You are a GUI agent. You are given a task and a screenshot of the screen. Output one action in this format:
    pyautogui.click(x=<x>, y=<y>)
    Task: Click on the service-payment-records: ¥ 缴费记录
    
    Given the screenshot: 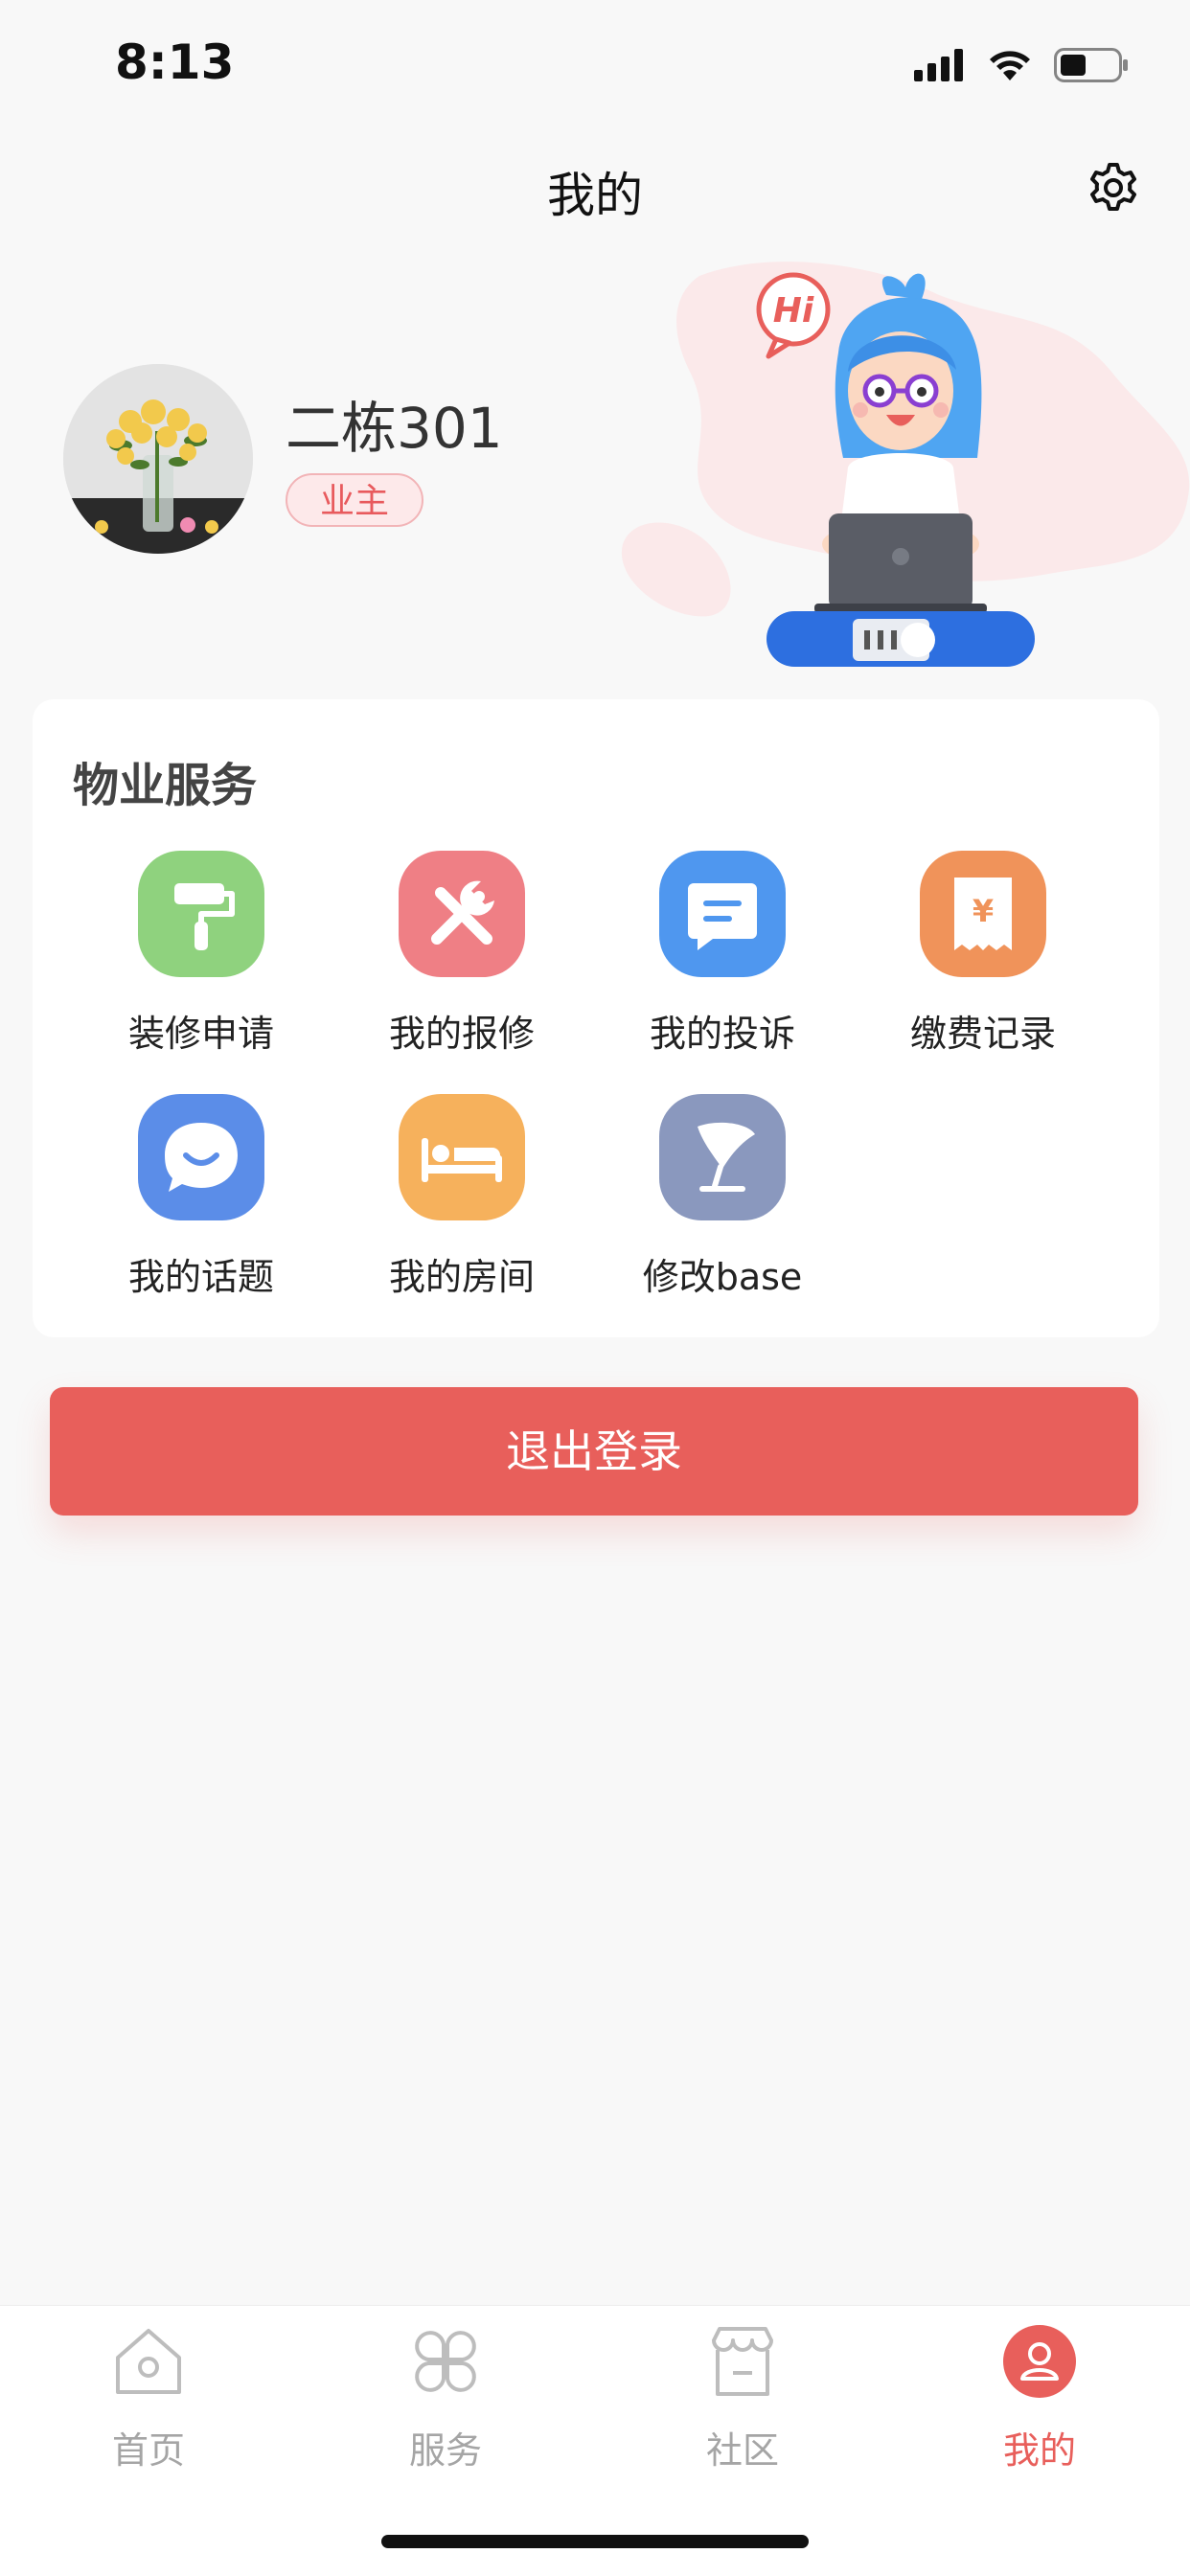 What is the action you would take?
    pyautogui.click(x=983, y=961)
    